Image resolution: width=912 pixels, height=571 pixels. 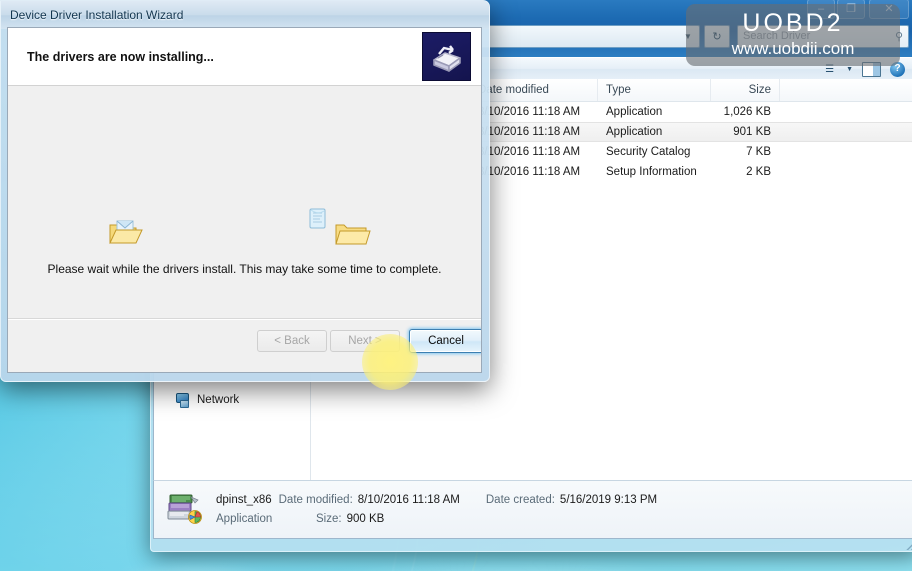 I want to click on back-button-label: < Back, so click(x=292, y=341).